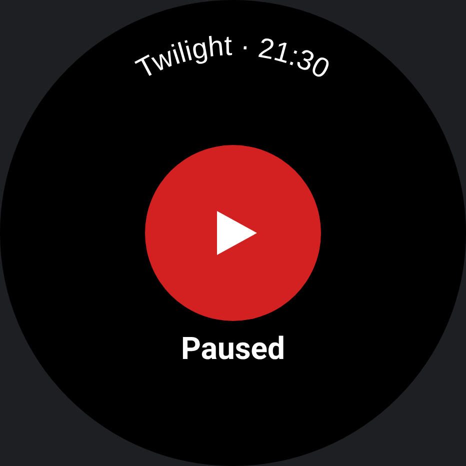  Describe the element at coordinates (233, 349) in the screenshot. I see `status-text: Paused` at that location.